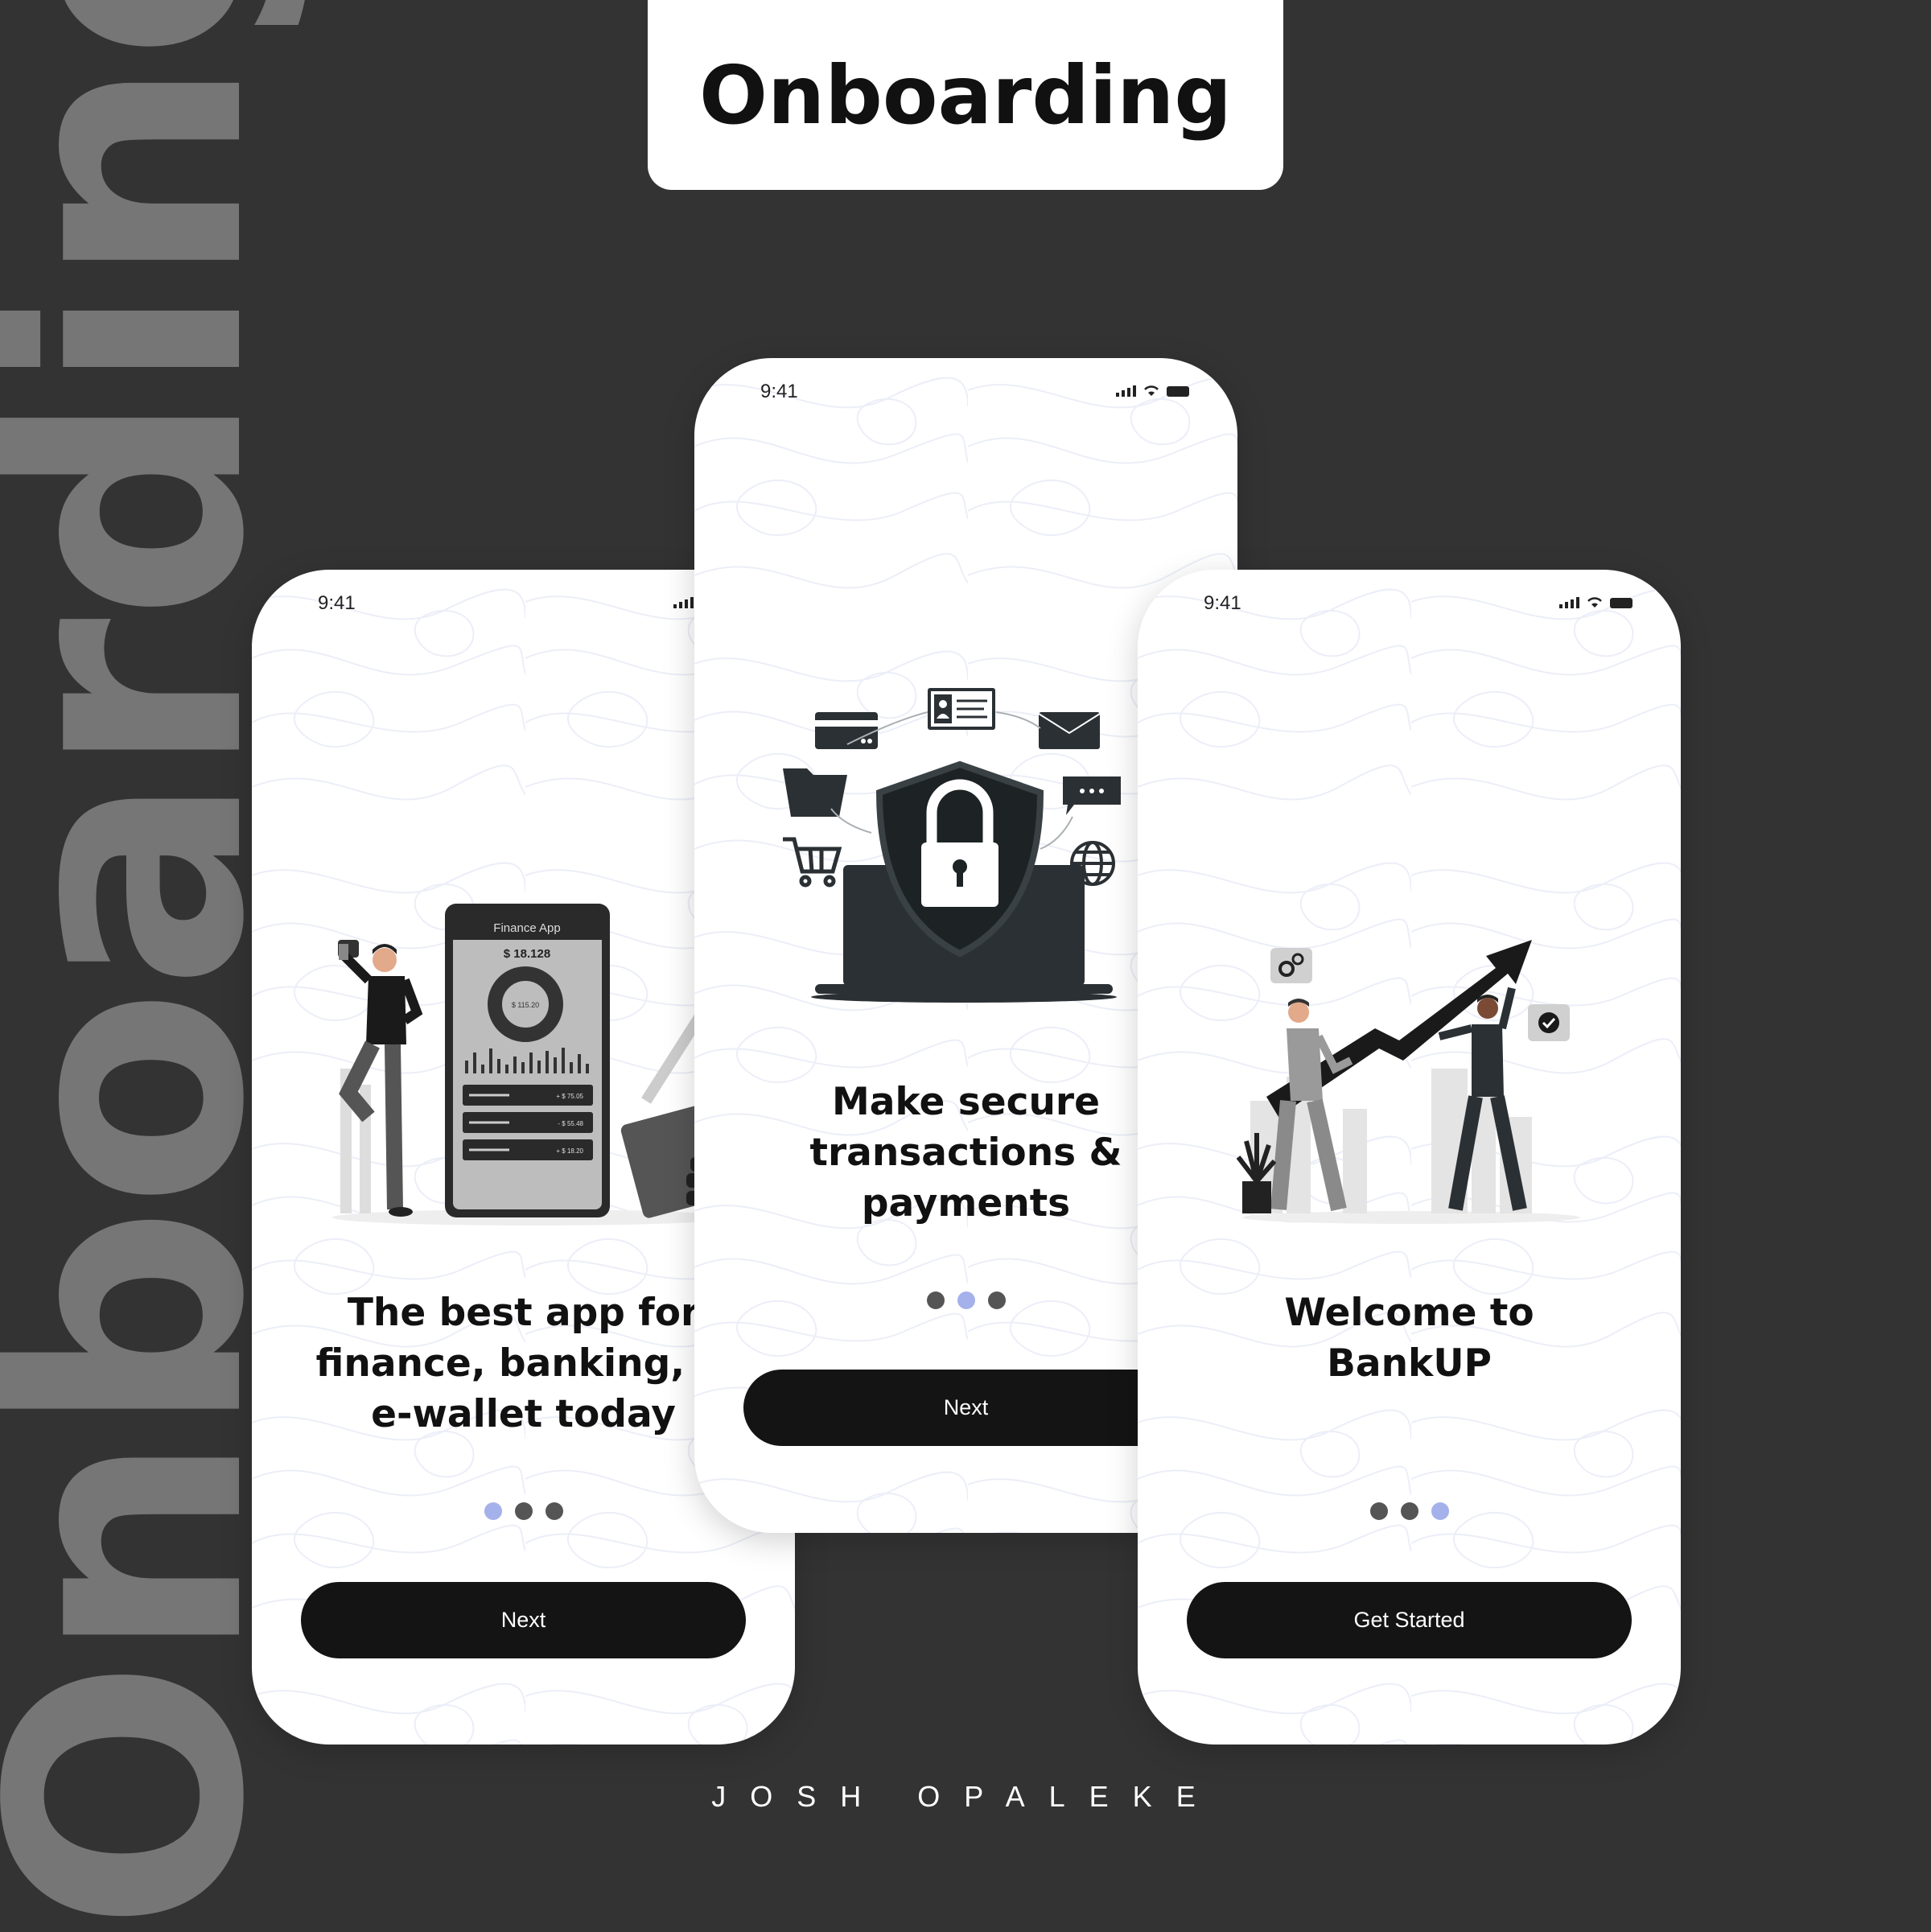  Describe the element at coordinates (525, 1005) in the screenshot. I see `illus-donut-value: $ 115.20` at that location.